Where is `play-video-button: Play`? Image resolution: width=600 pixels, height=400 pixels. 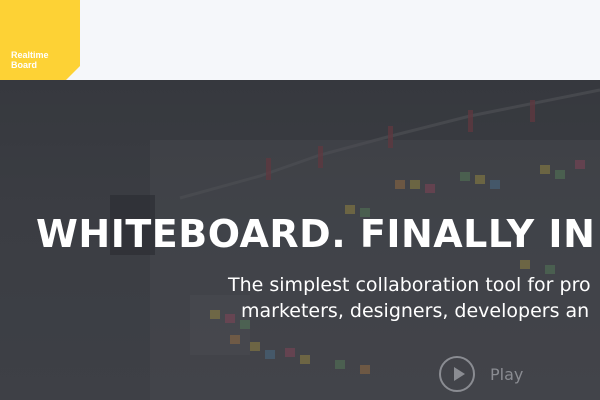 play-video-button: Play is located at coordinates (481, 374).